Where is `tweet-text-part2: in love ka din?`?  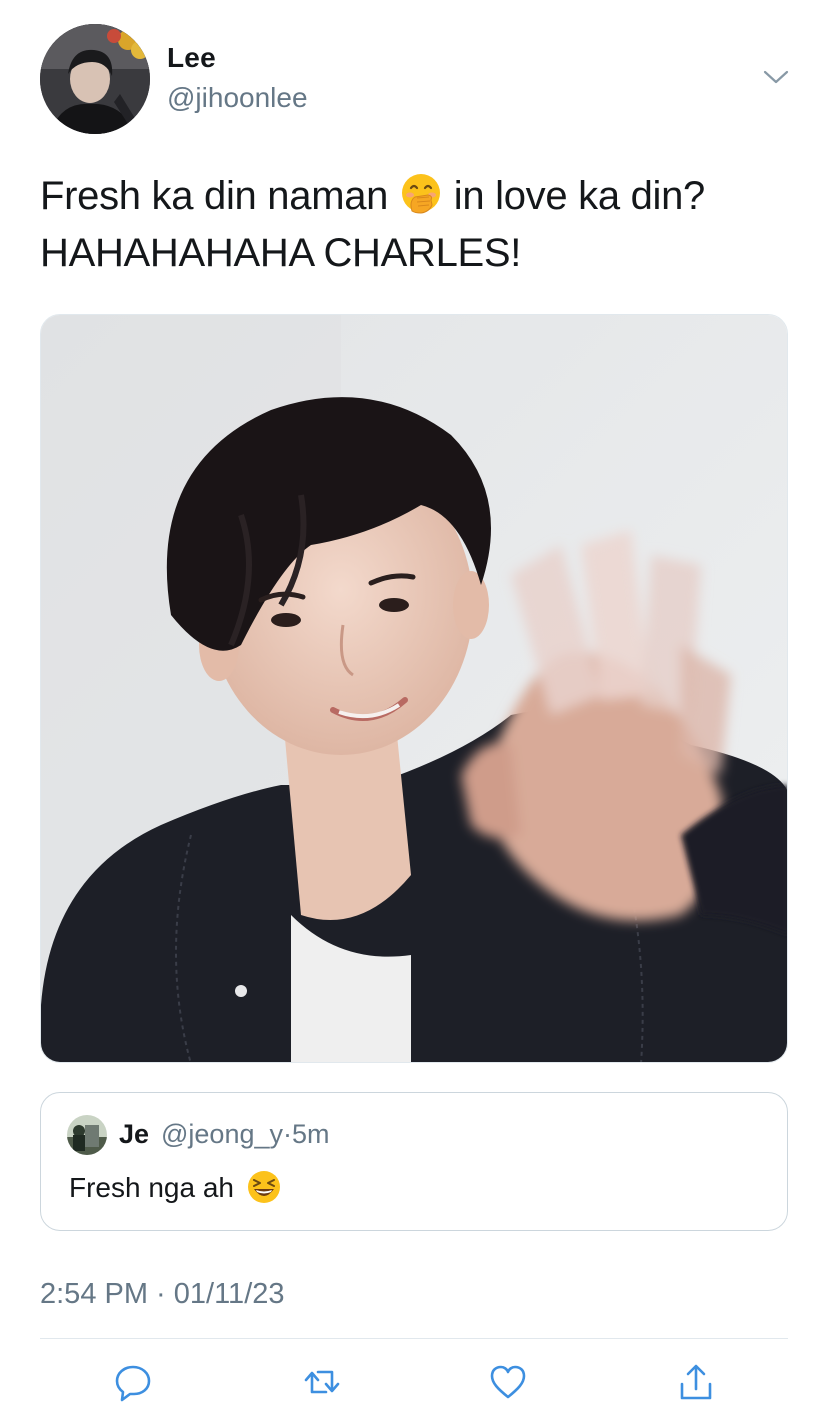
tweet-text-part2: in love ka din? is located at coordinates (579, 196).